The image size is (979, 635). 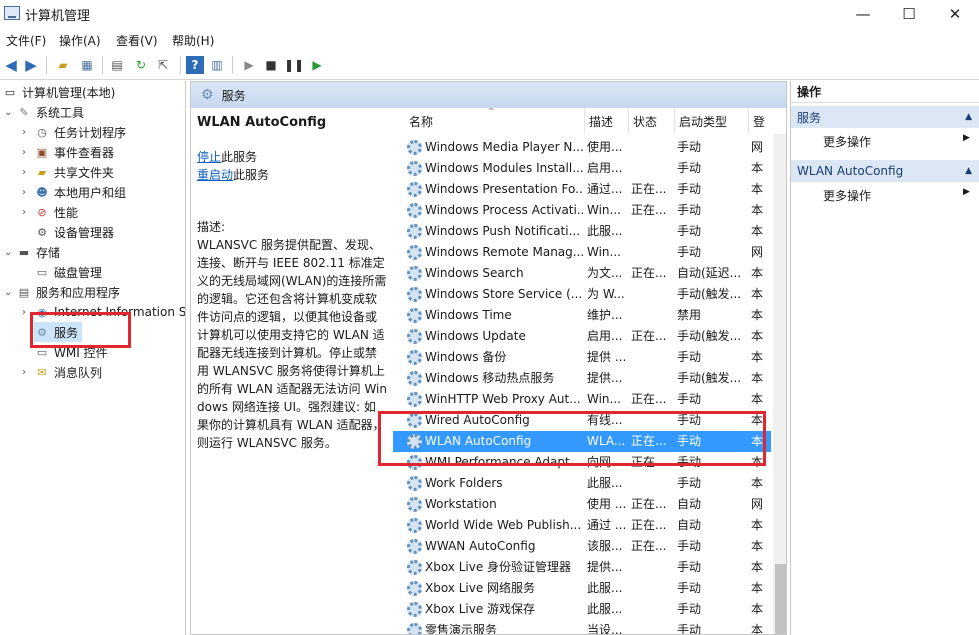 I want to click on tree-item-services-applications: ⌄ ▤ 服务和应用程序, so click(x=62, y=292).